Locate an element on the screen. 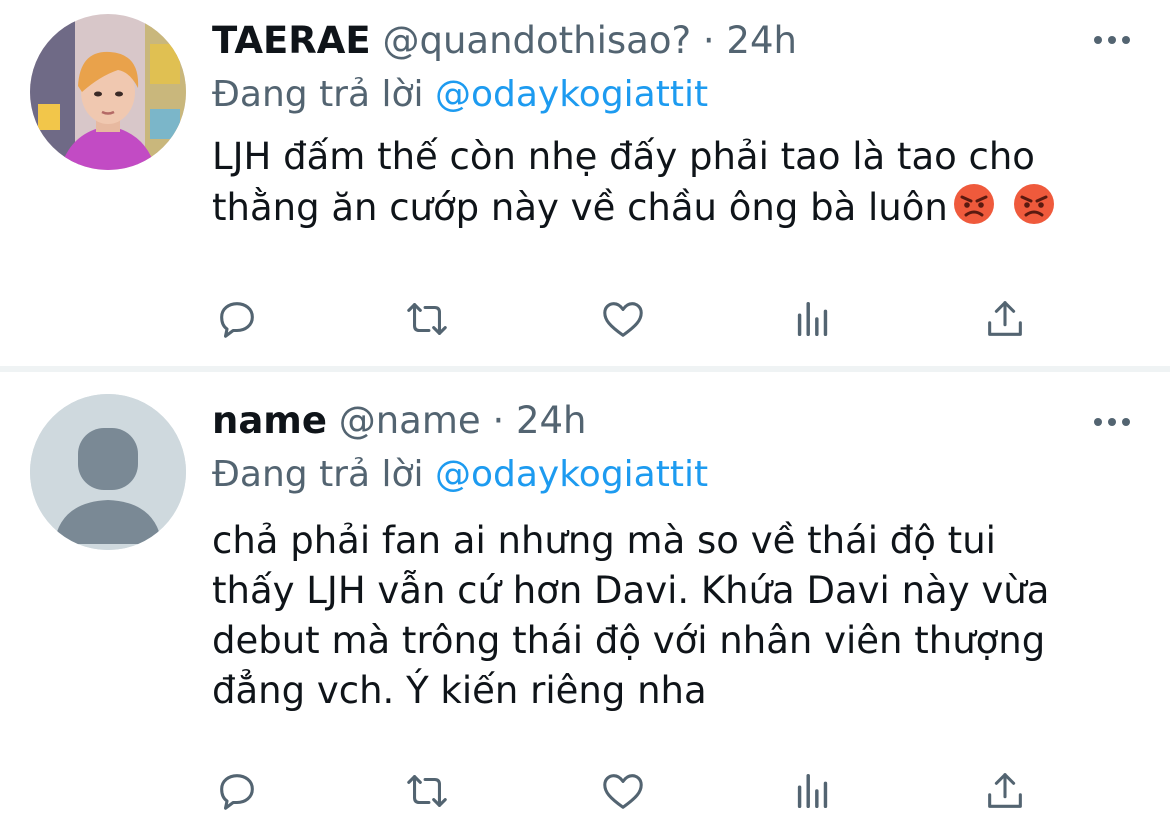 This screenshot has height=834, width=1170. profile-photo is located at coordinates (108, 92).